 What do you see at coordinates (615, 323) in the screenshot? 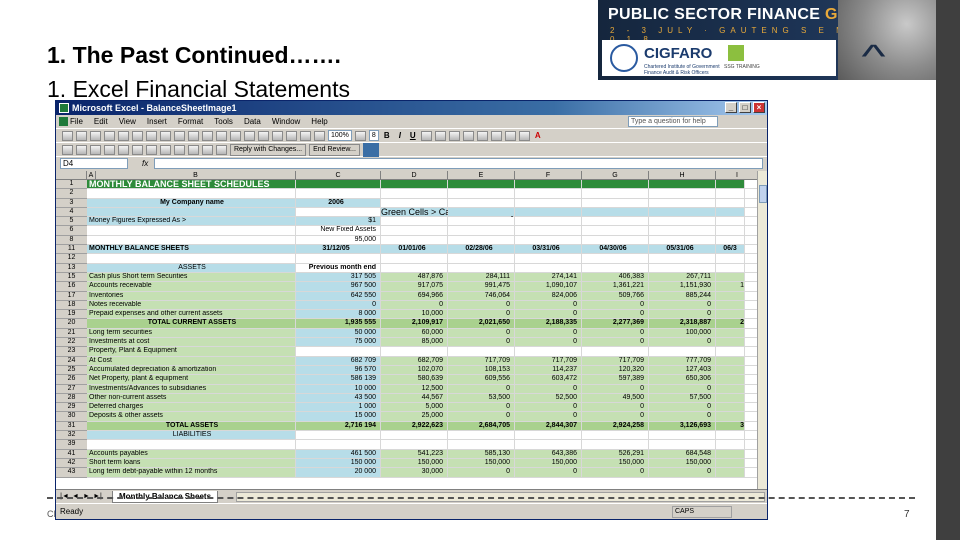
I see `cell: 2,277,369` at bounding box center [615, 323].